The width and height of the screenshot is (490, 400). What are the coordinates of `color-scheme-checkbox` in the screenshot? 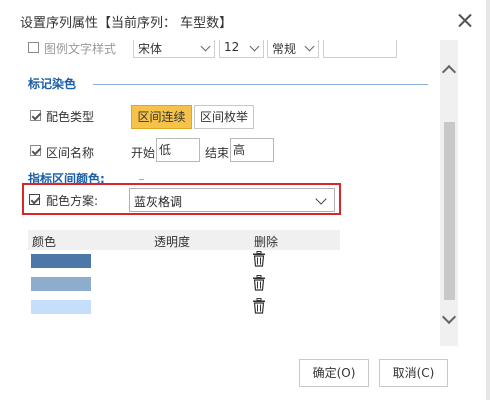 It's located at (34, 199).